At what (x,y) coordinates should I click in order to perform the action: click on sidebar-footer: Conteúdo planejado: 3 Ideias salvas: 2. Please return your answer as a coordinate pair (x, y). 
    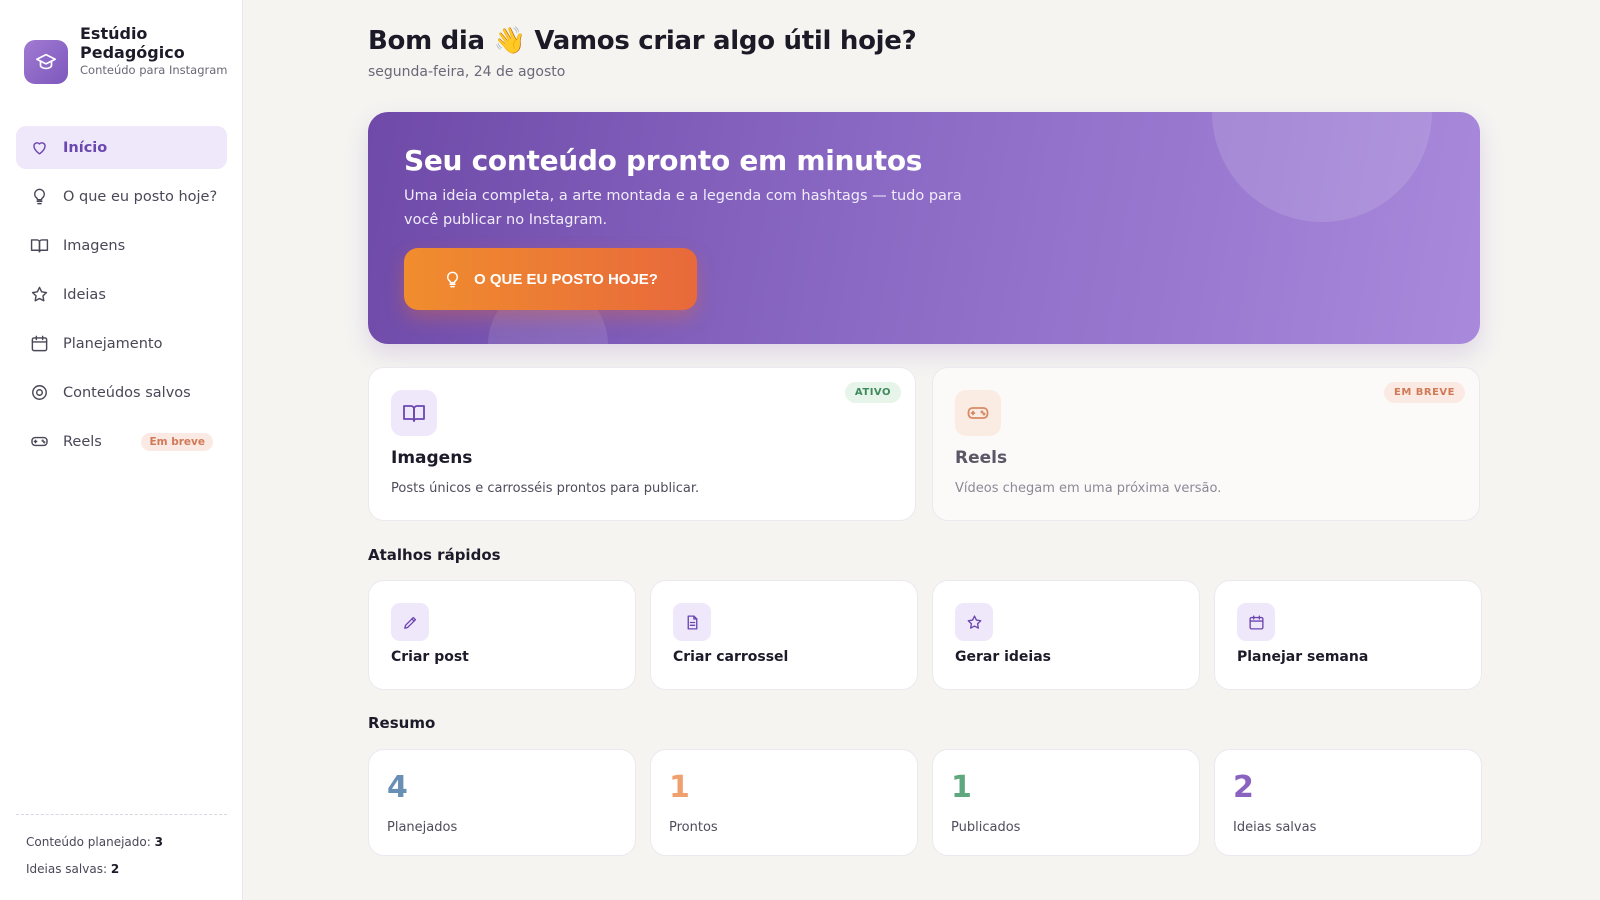
    Looking at the image, I should click on (121, 848).